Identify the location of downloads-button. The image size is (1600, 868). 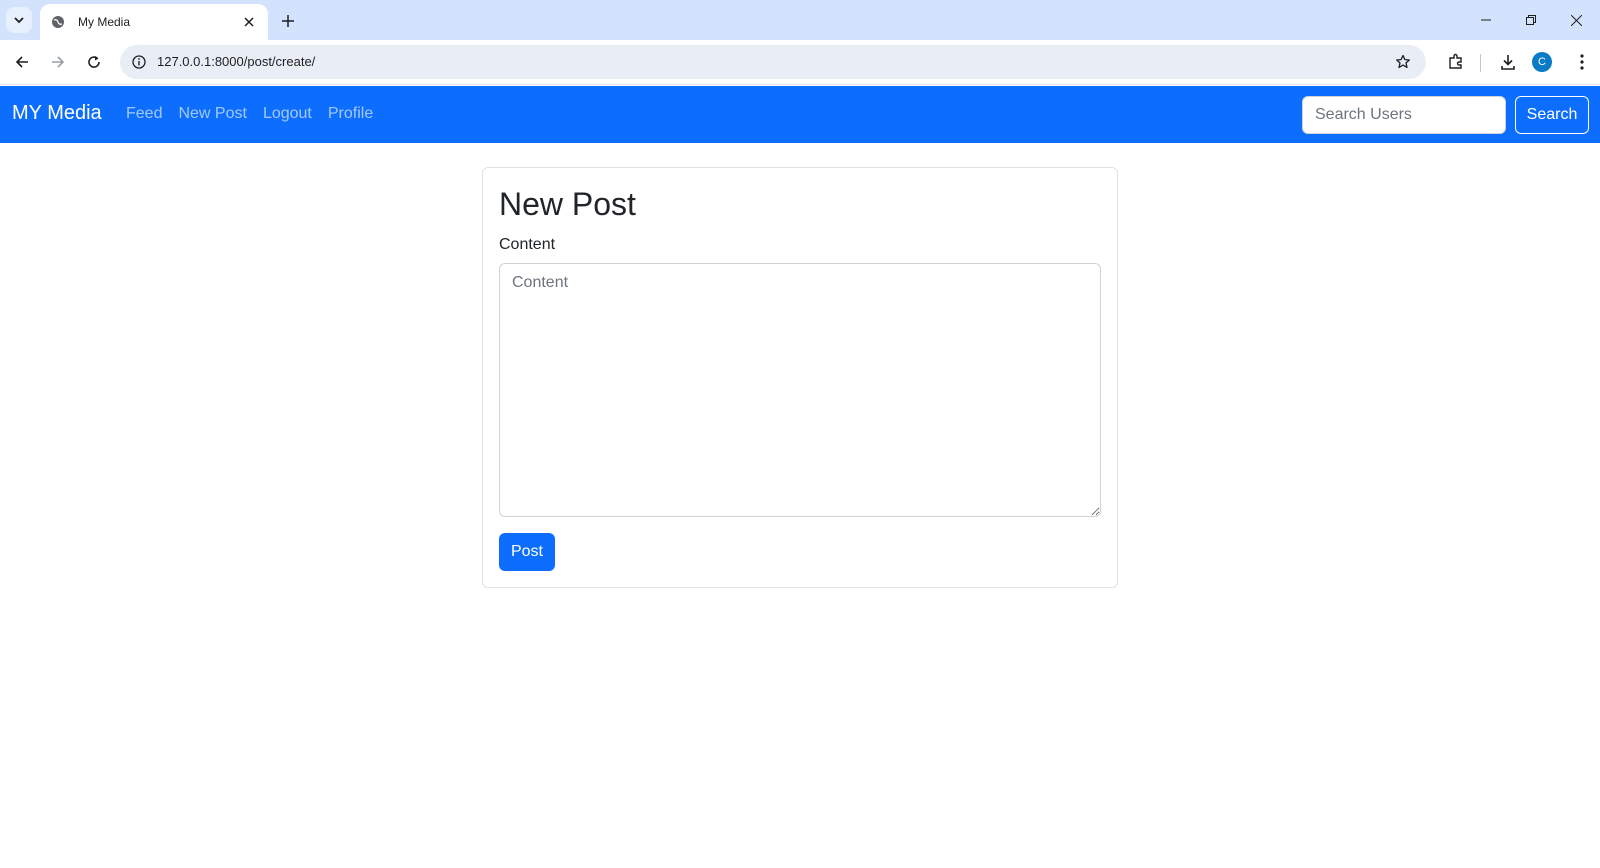
(1508, 62).